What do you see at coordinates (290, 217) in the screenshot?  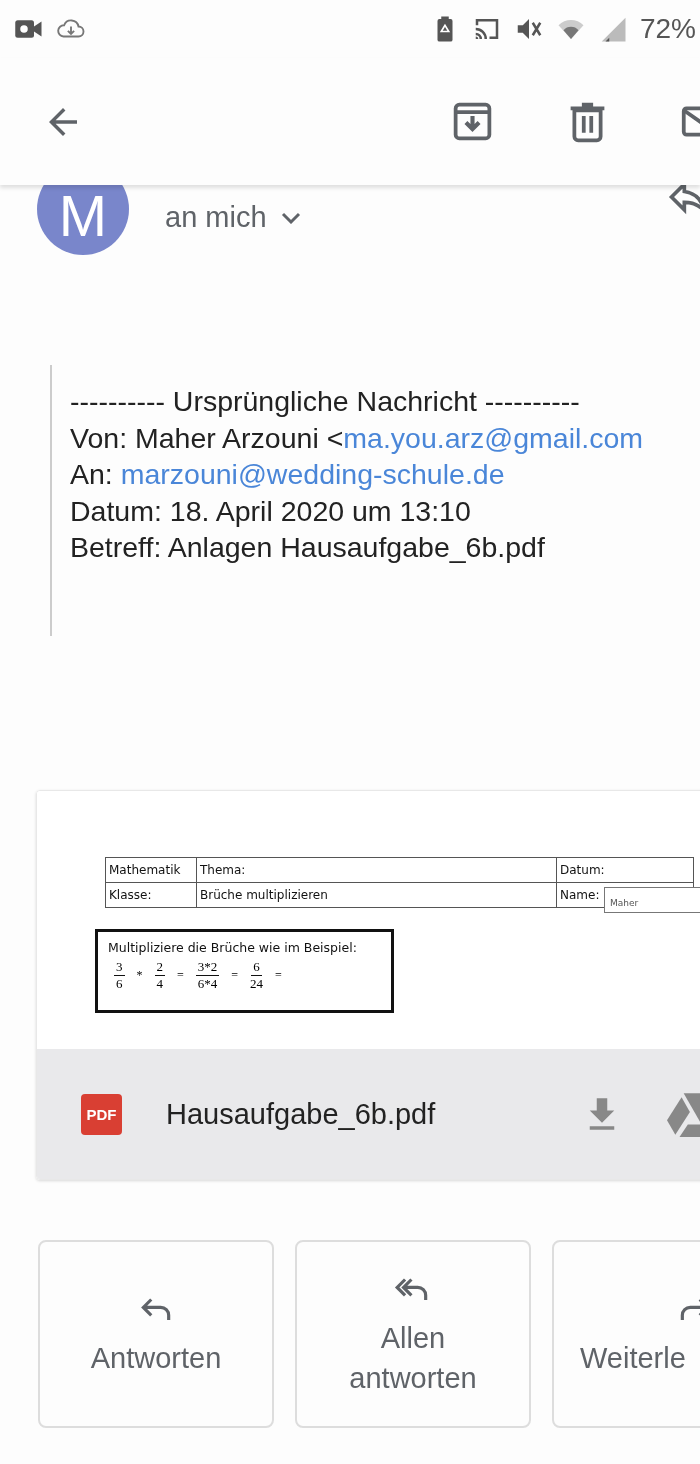 I see `chevron-down-icon` at bounding box center [290, 217].